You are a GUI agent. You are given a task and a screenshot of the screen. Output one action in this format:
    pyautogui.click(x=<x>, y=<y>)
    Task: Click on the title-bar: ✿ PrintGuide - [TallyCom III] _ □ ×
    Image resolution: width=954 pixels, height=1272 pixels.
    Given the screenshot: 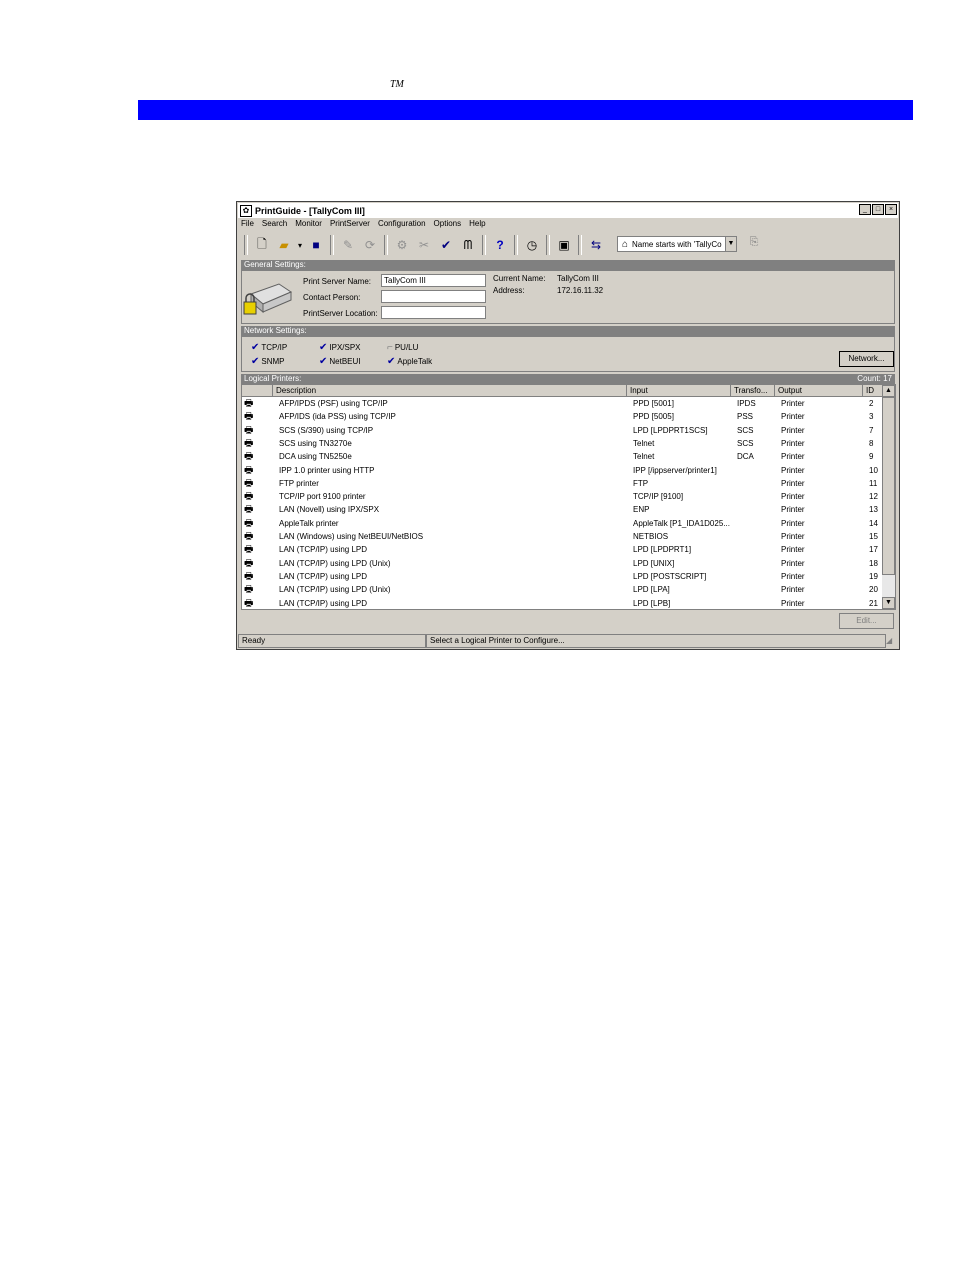 What is the action you would take?
    pyautogui.click(x=568, y=210)
    